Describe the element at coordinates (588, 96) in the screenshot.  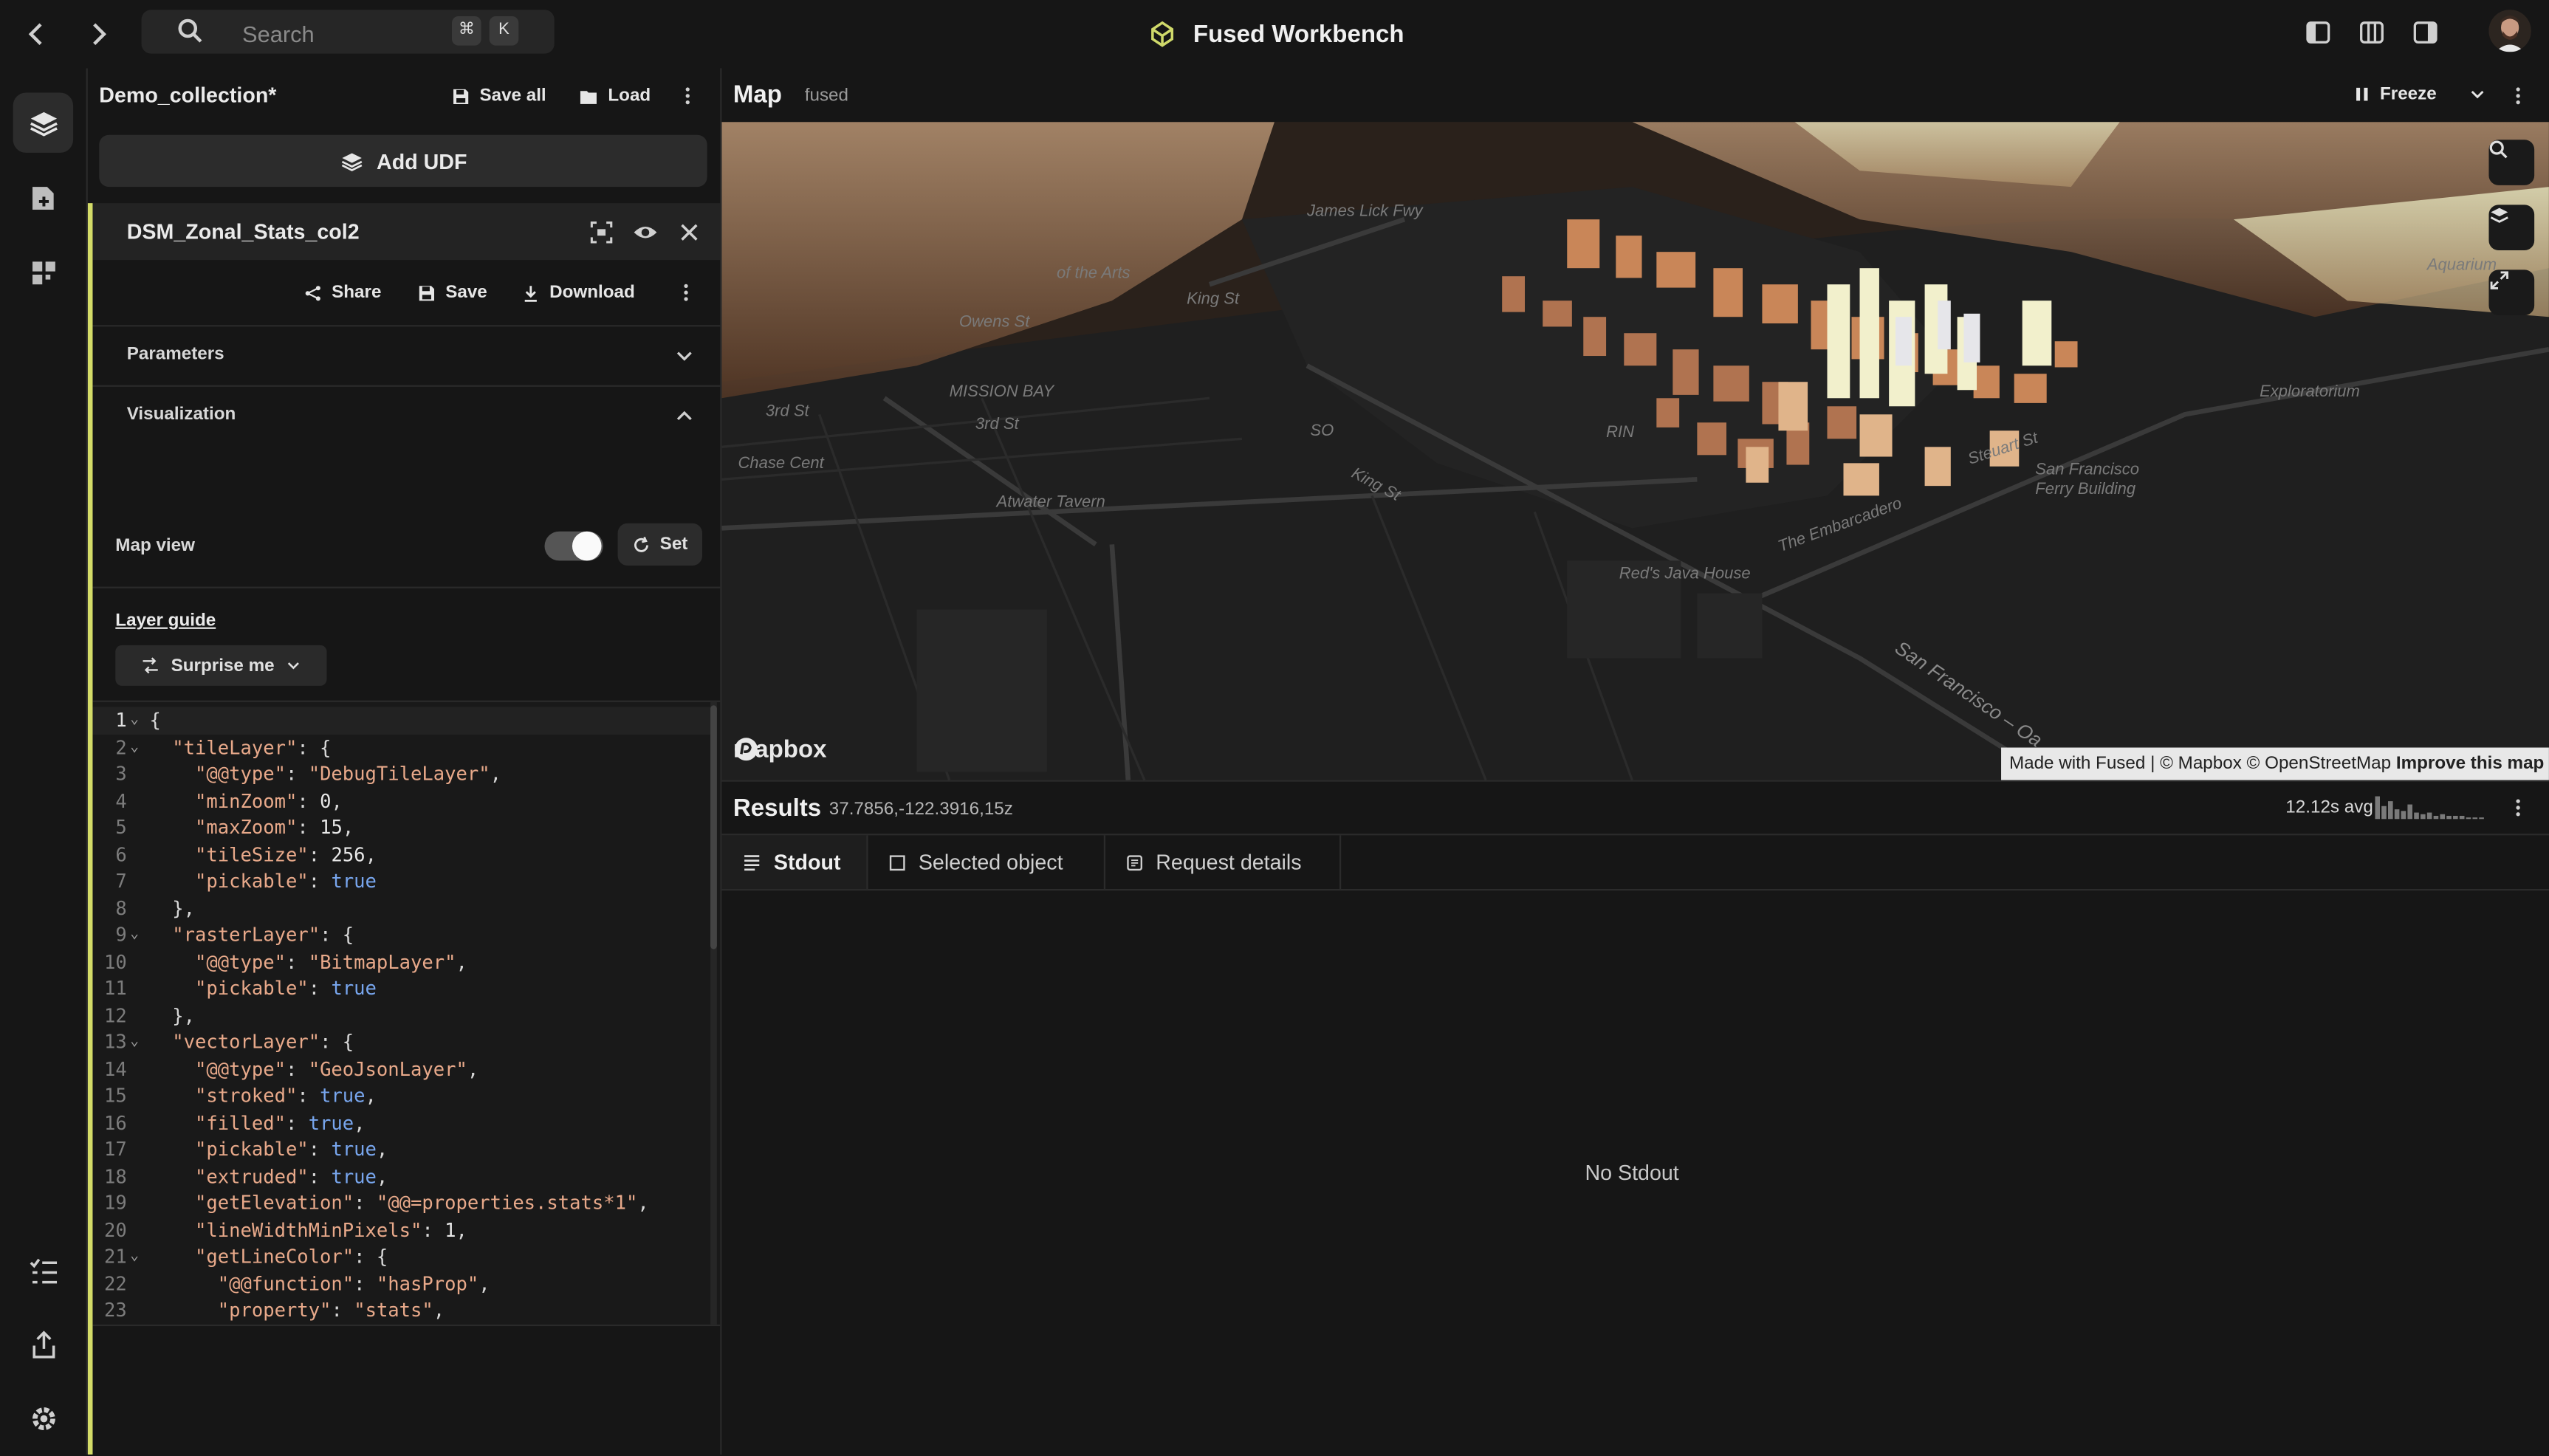
I see `folder-icon` at that location.